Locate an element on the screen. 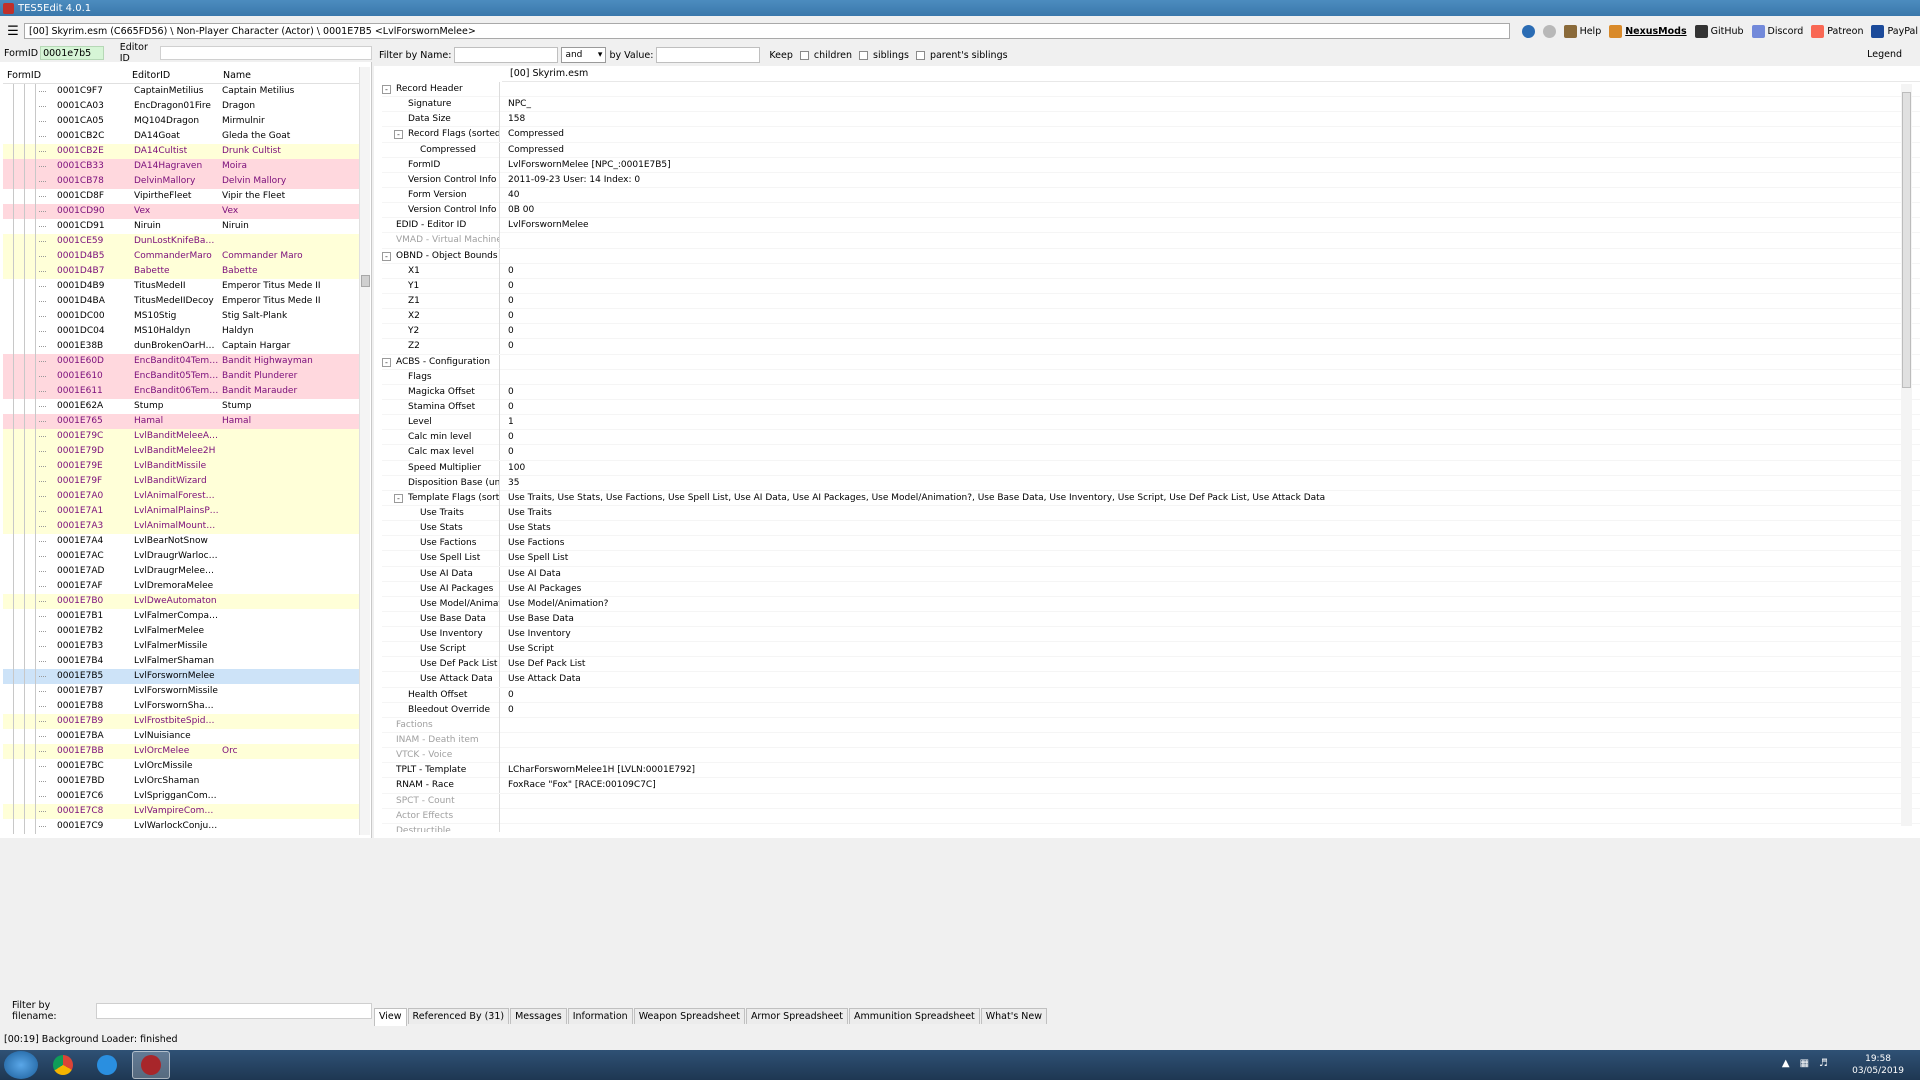 The height and width of the screenshot is (1080, 1920). tab-messages: Messages is located at coordinates (538, 1016).